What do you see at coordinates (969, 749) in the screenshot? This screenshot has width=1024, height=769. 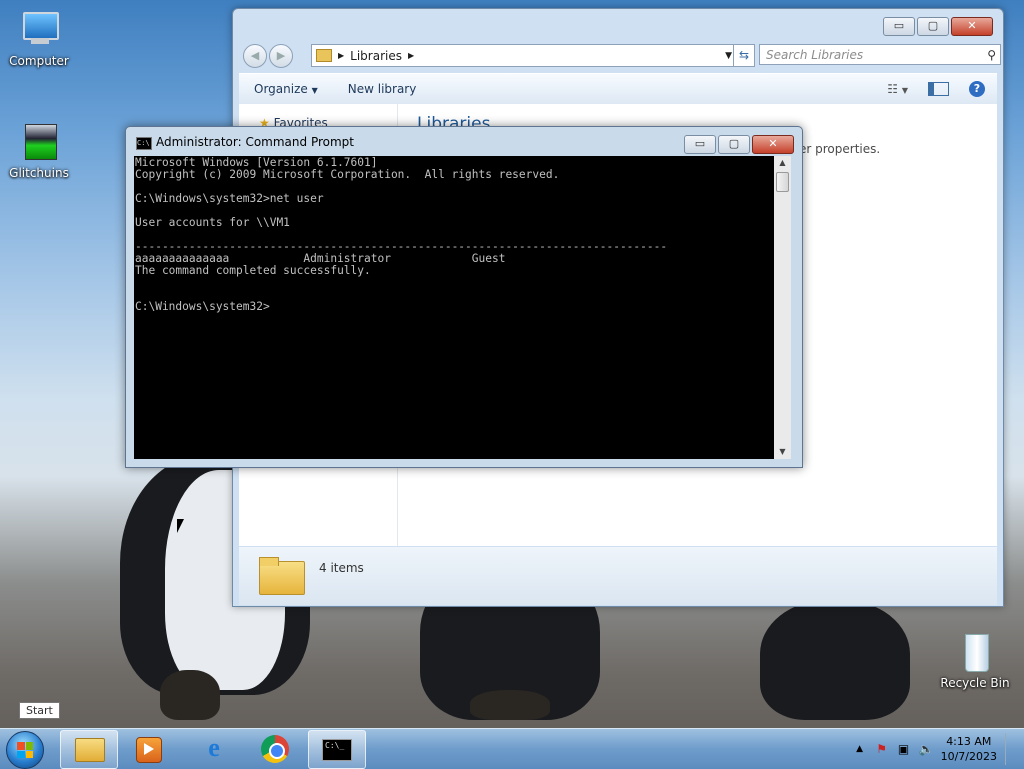 I see `clock: 4:13 AM 10/7/2023` at bounding box center [969, 749].